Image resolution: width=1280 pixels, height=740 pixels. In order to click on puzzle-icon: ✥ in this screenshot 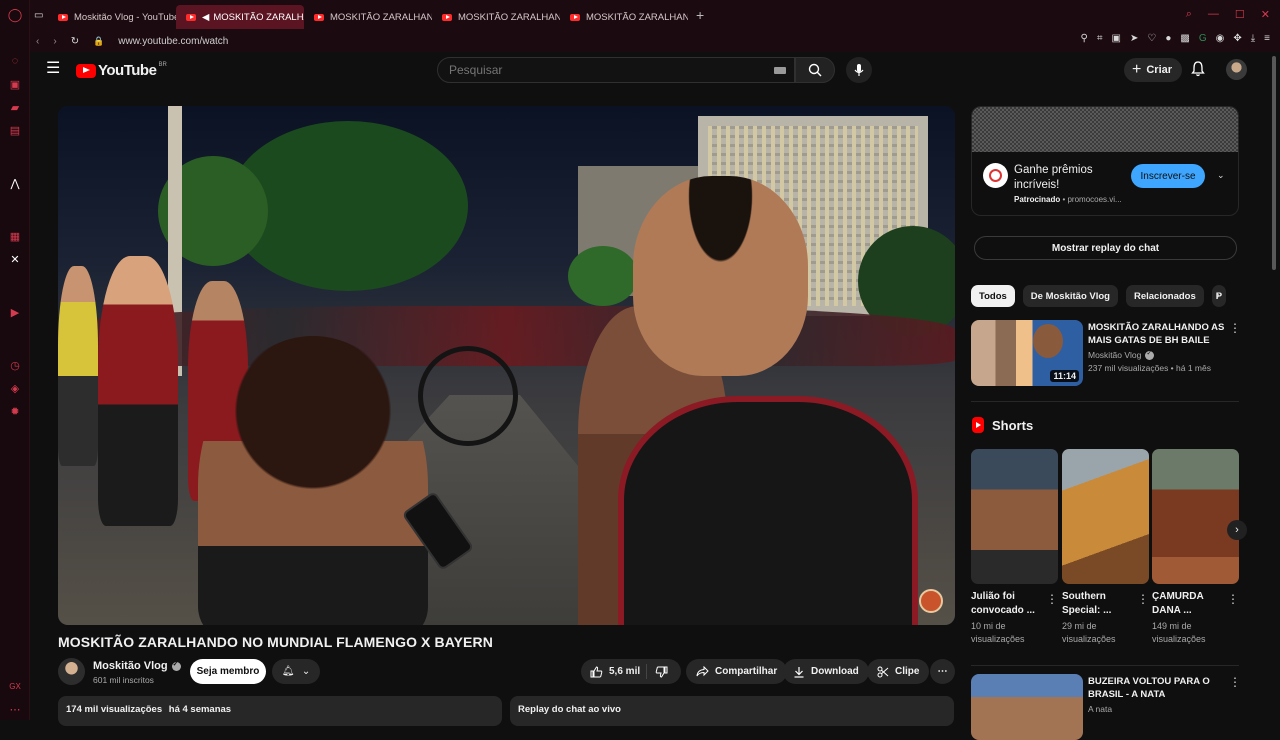, I will do `click(1237, 38)`.